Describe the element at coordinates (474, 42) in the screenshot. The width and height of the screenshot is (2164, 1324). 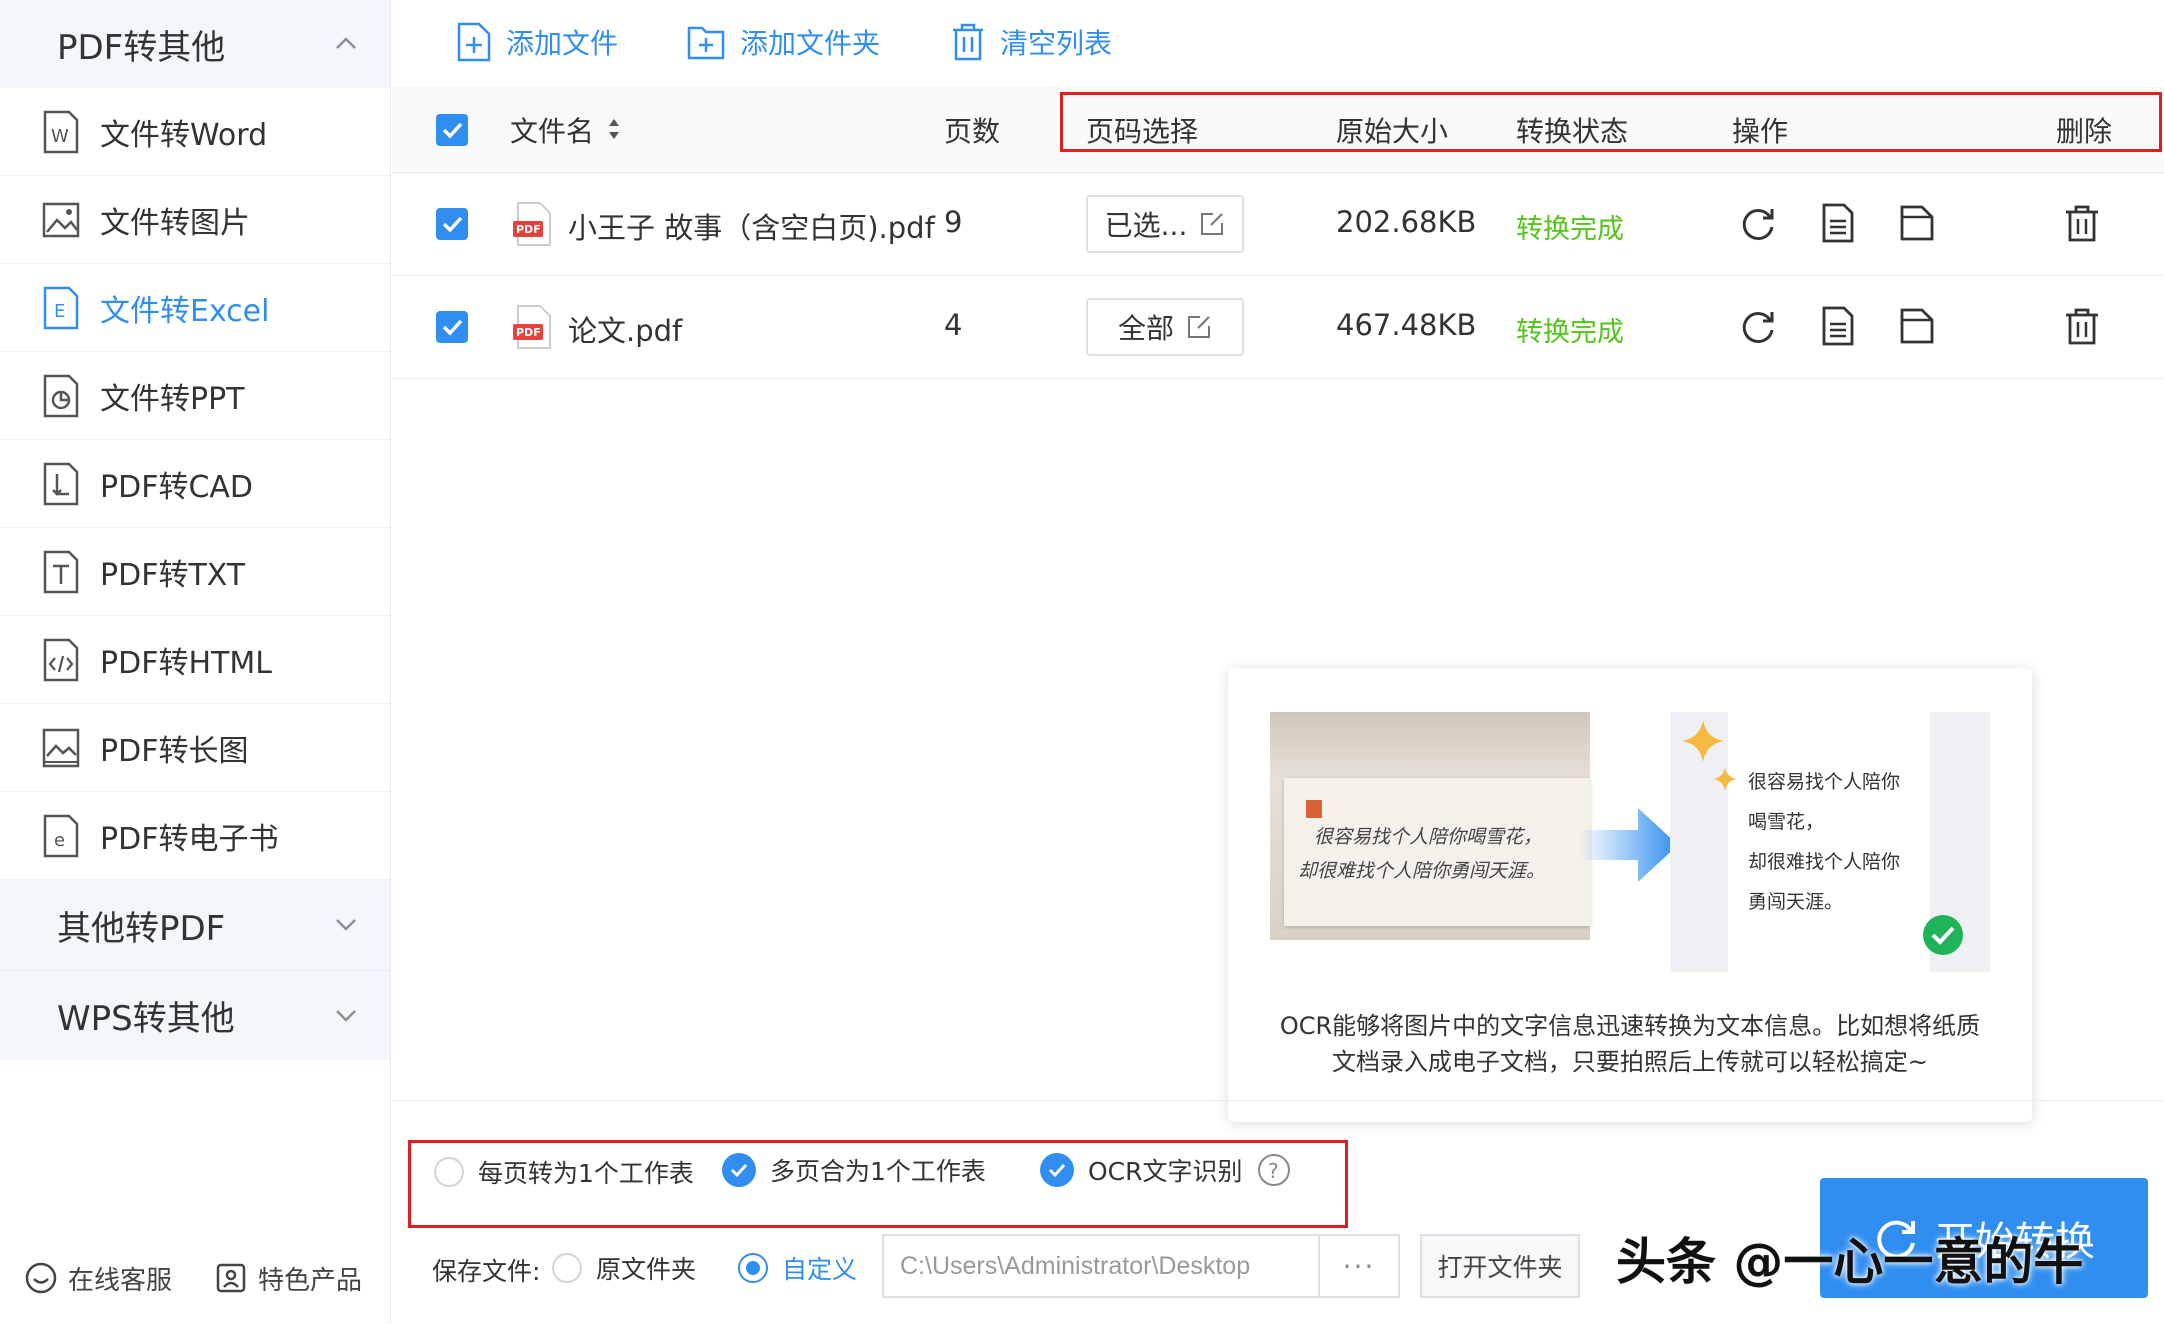
I see `add-file-icon` at that location.